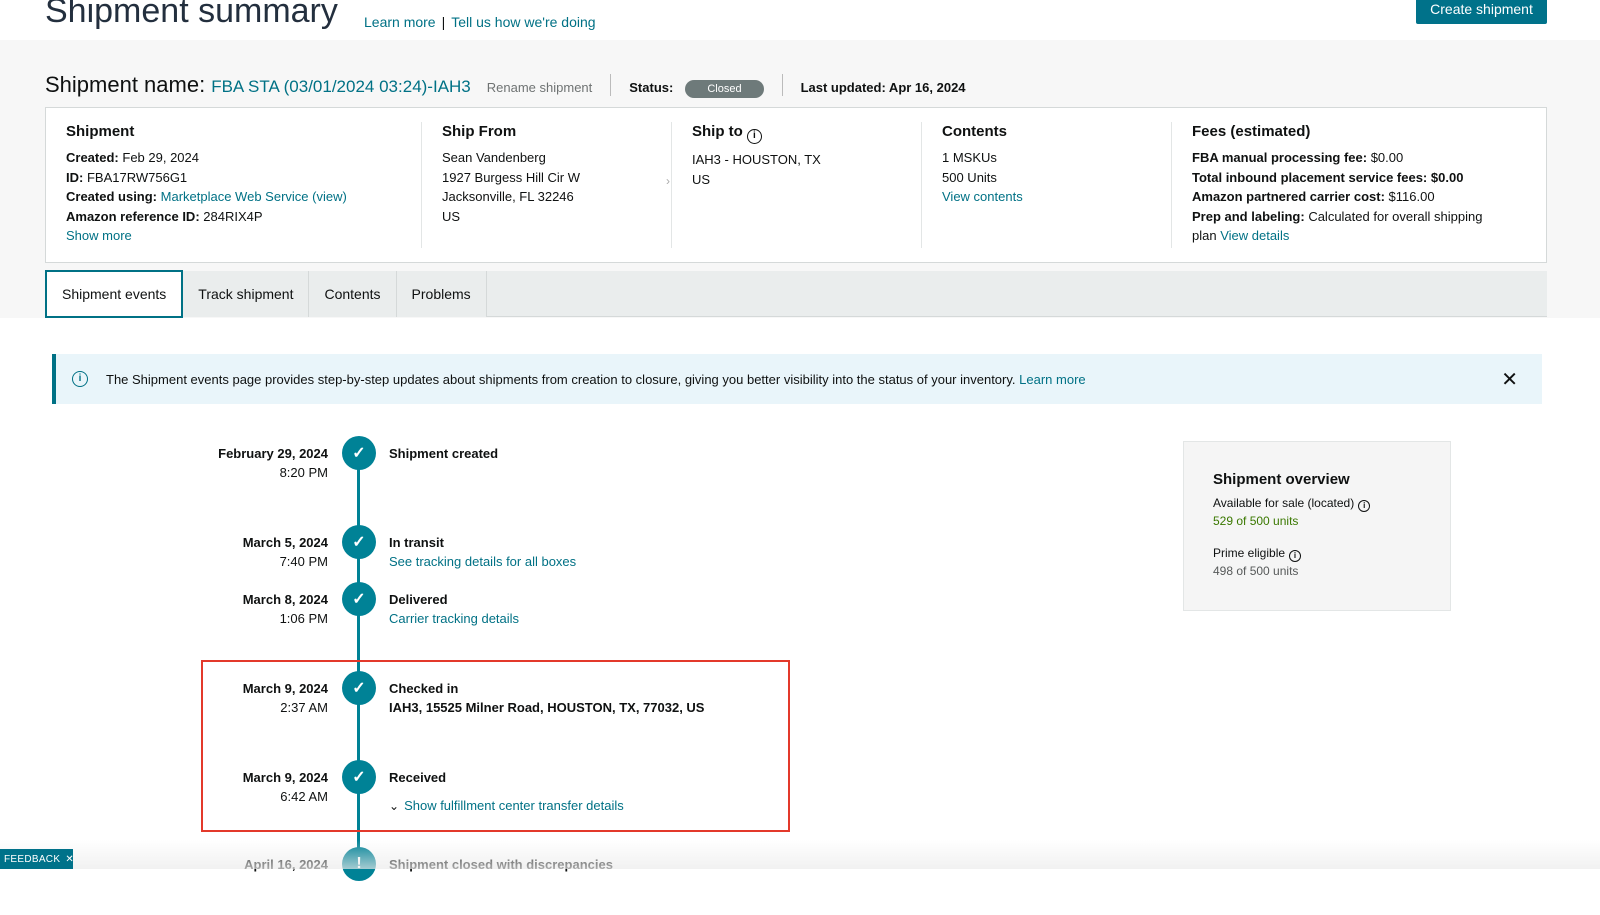 Image resolution: width=1600 pixels, height=915 pixels. I want to click on created-label: Created:, so click(92, 157).